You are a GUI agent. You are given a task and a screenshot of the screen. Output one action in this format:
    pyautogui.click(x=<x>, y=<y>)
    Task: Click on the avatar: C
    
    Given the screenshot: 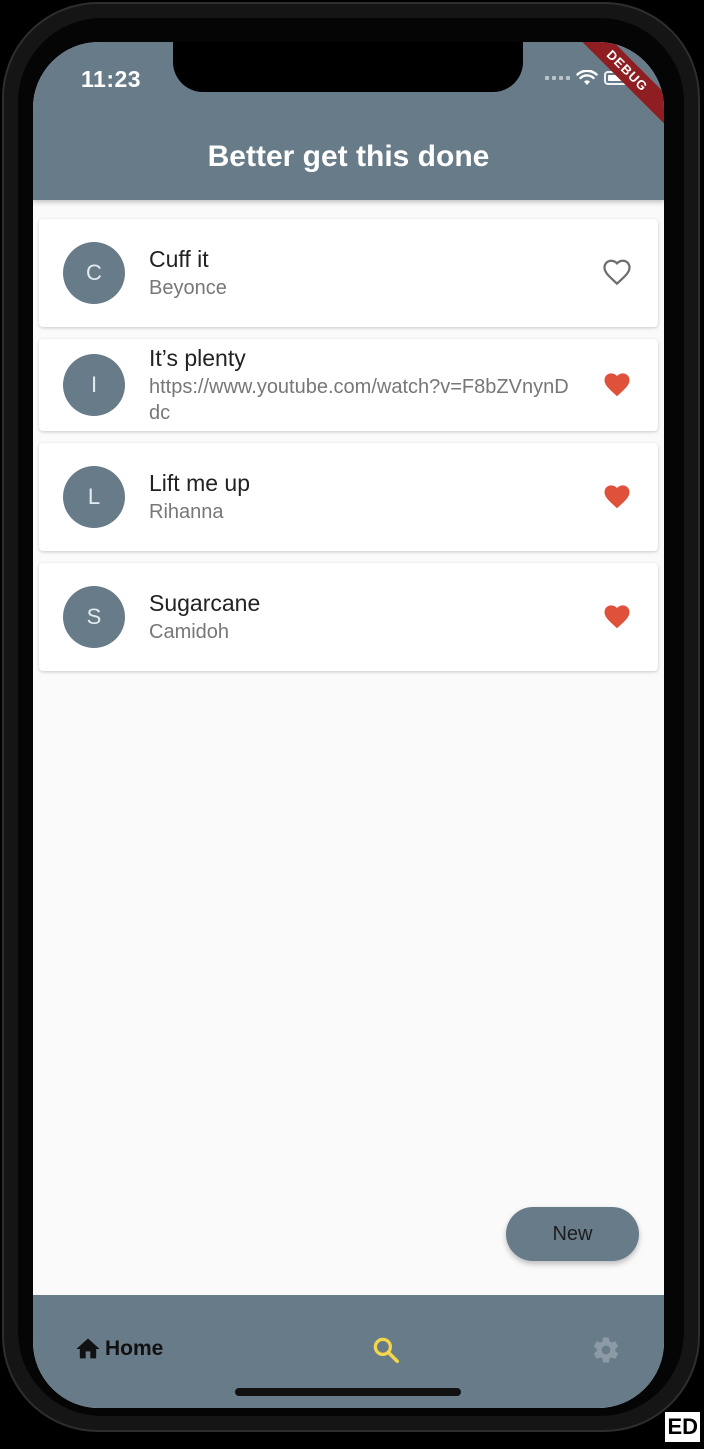 What is the action you would take?
    pyautogui.click(x=94, y=273)
    